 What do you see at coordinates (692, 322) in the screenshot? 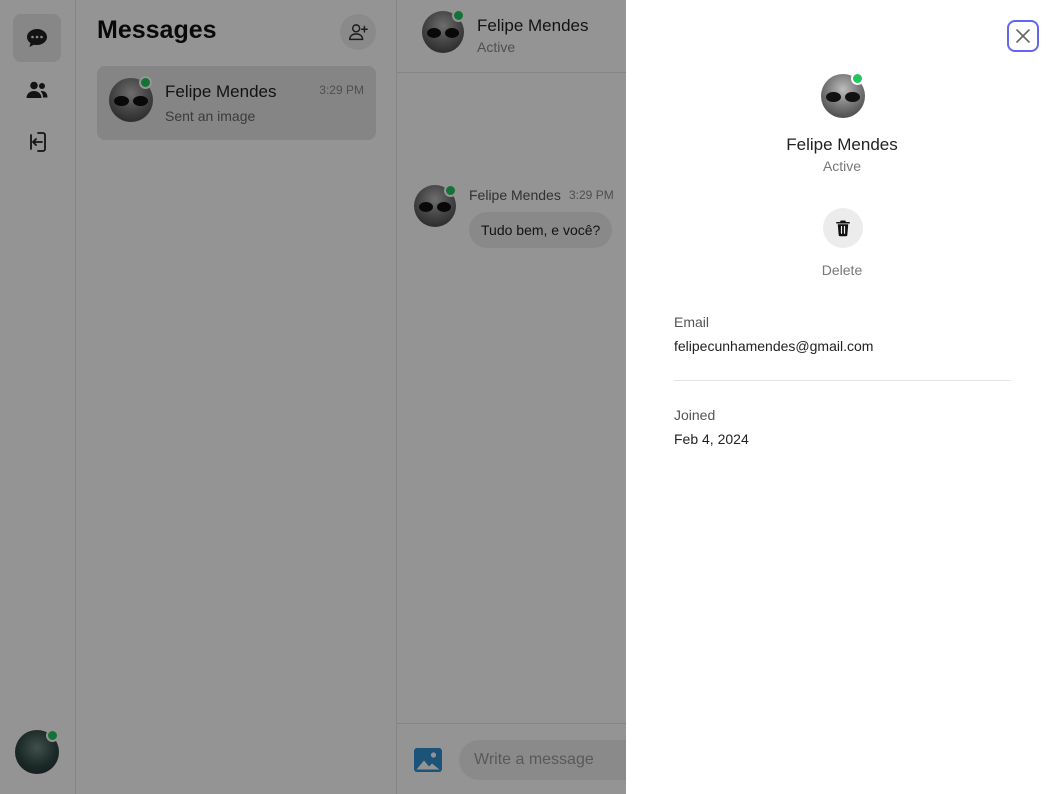
I see `email-label: Email` at bounding box center [692, 322].